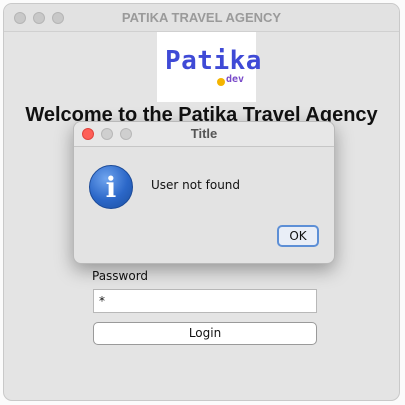 The height and width of the screenshot is (405, 405). I want to click on ok-button: OK, so click(298, 236).